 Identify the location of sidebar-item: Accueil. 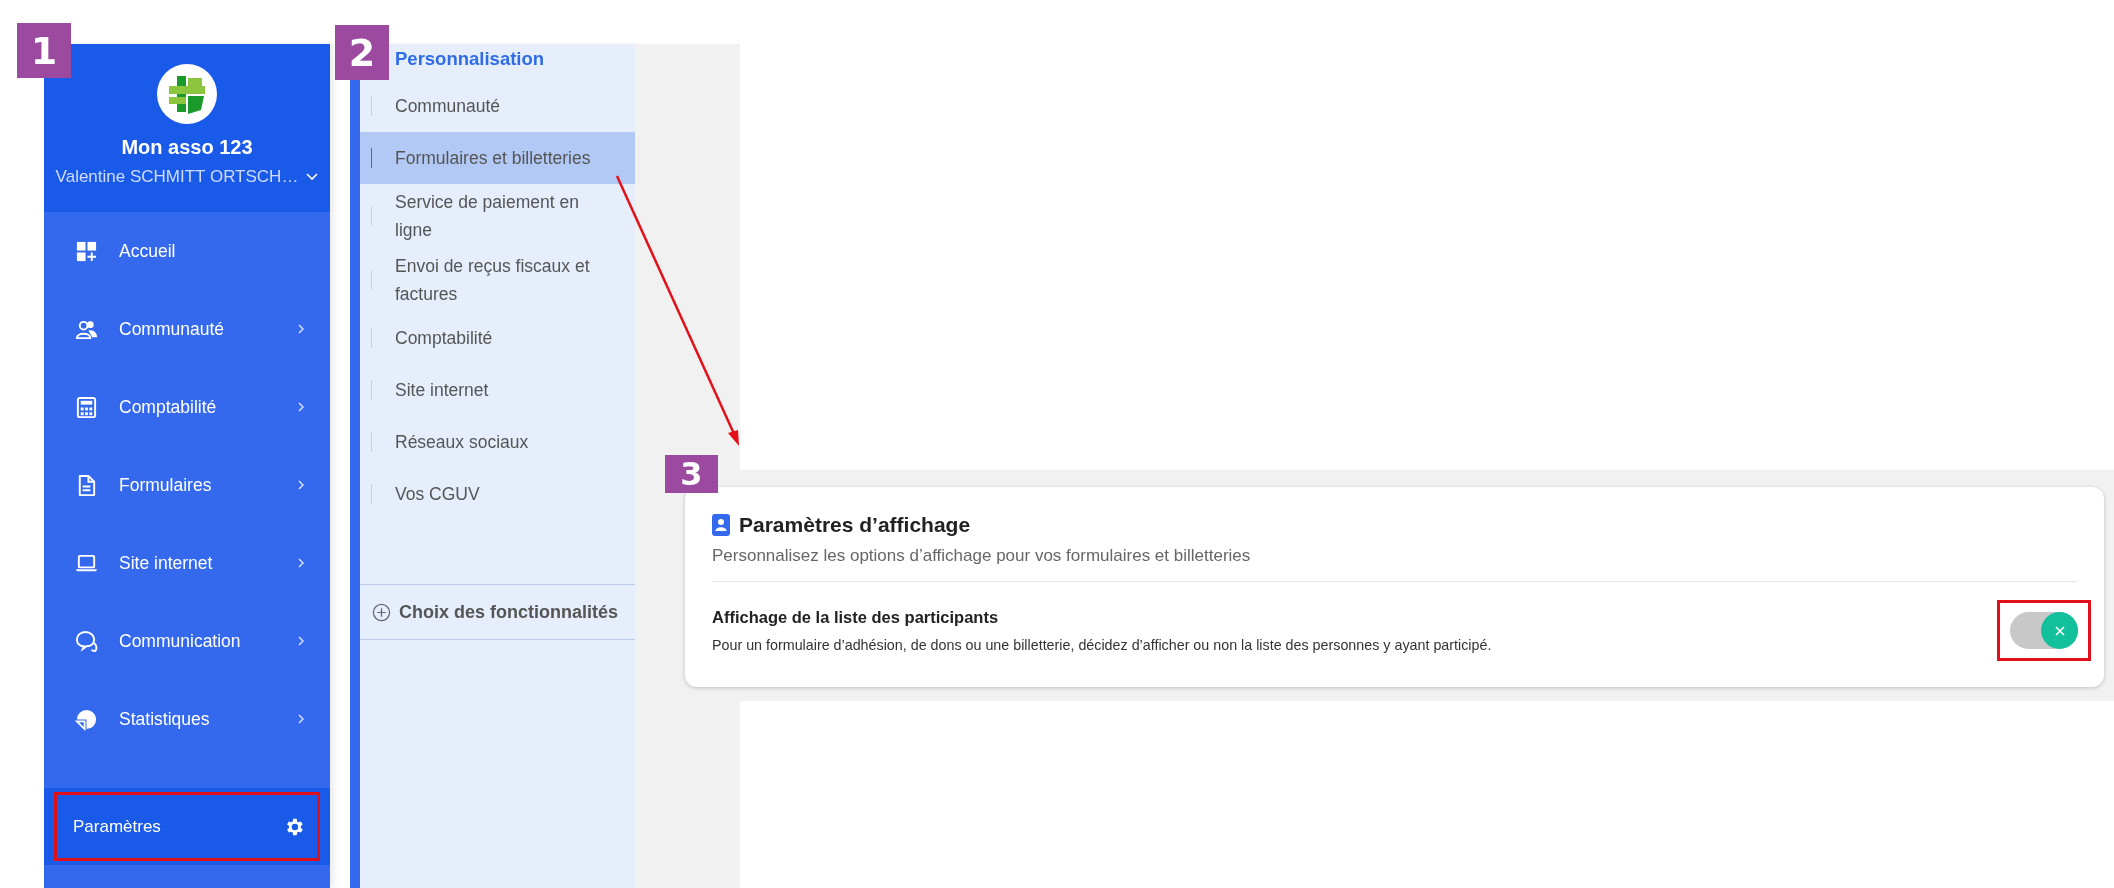
(187, 251).